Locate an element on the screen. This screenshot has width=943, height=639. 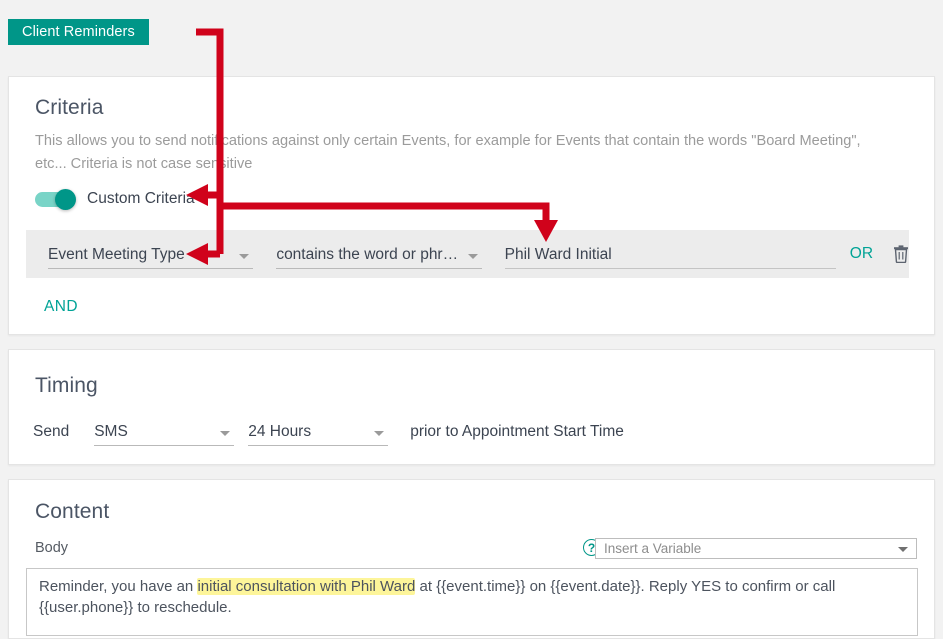
criteria-field-value: Event Meeting Type is located at coordinates (116, 254).